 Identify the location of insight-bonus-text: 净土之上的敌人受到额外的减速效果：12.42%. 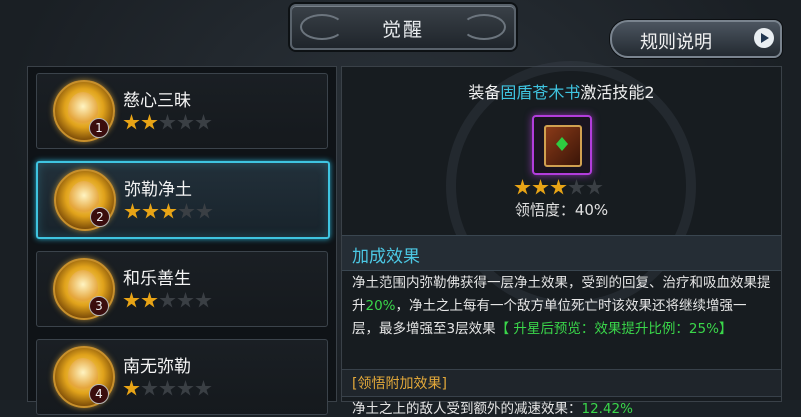
(492, 407).